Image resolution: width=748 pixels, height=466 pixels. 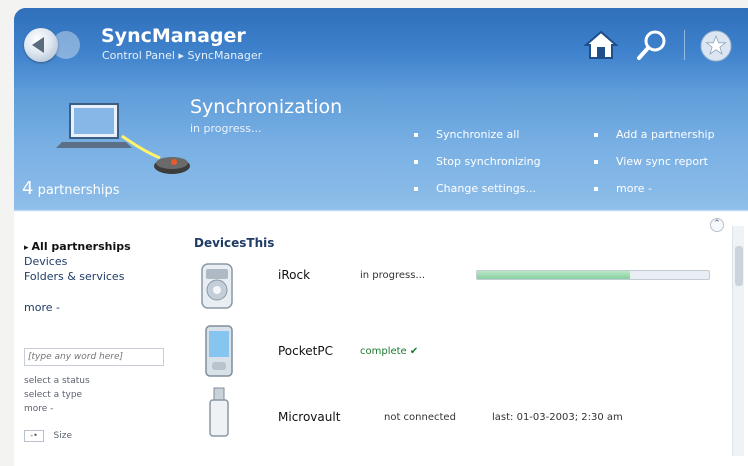 I want to click on pocketpc-icon, so click(x=219, y=351).